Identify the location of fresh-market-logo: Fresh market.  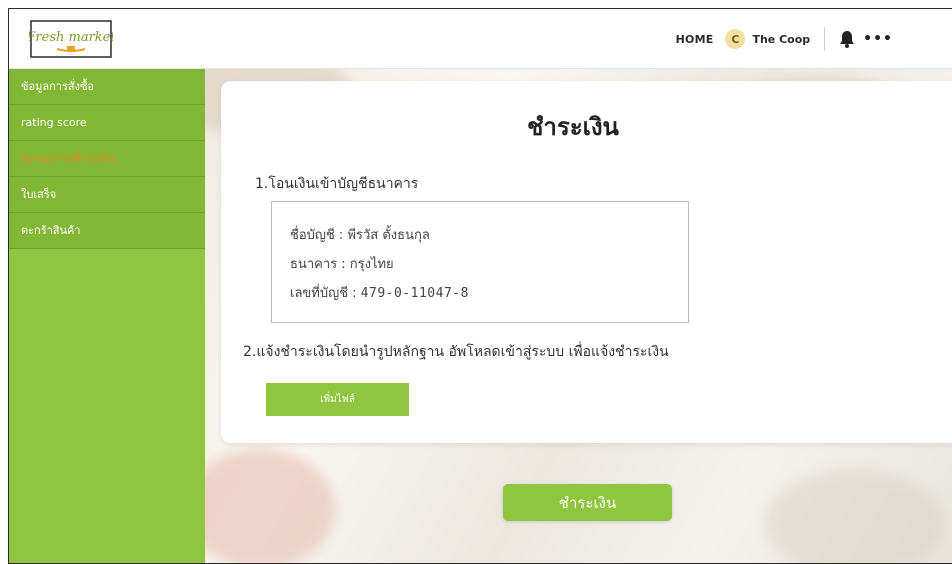
(71, 39).